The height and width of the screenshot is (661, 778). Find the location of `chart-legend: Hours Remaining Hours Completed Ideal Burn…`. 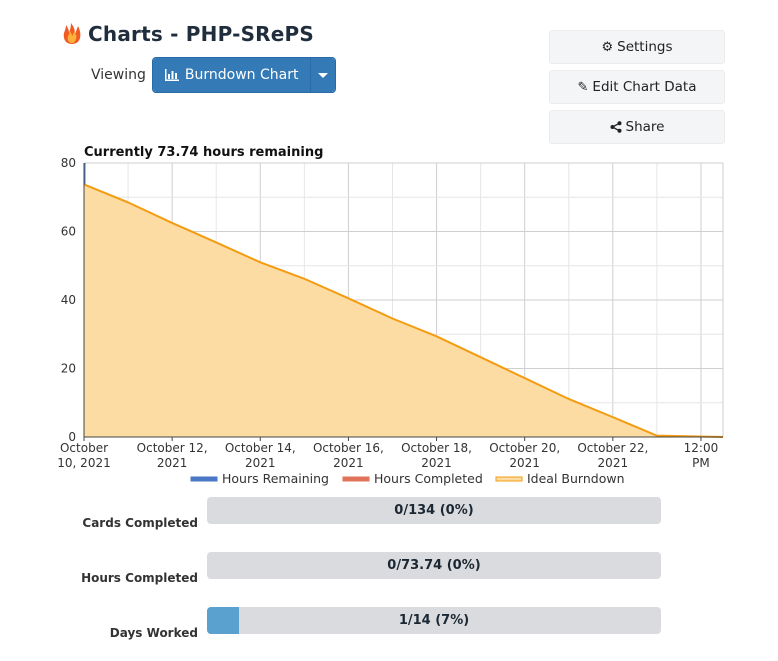

chart-legend: Hours Remaining Hours Completed Ideal Burn… is located at coordinates (407, 478).